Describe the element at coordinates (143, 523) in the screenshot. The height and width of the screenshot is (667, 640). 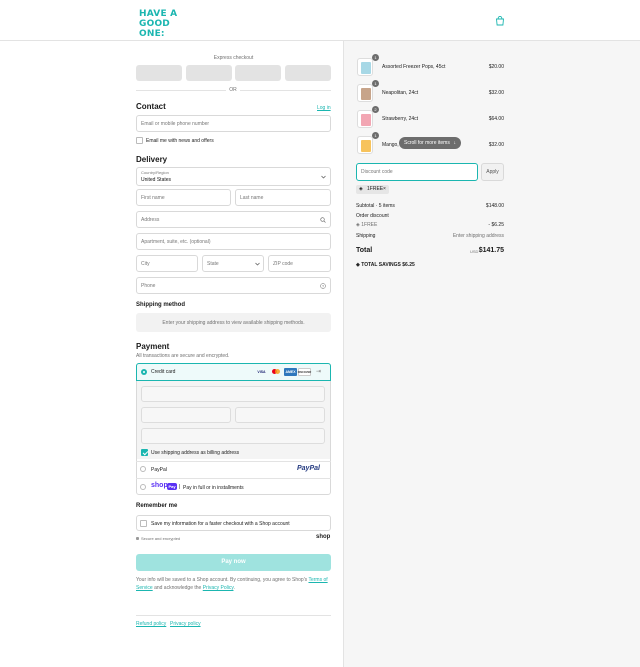
I see `save-info-checkbox` at that location.